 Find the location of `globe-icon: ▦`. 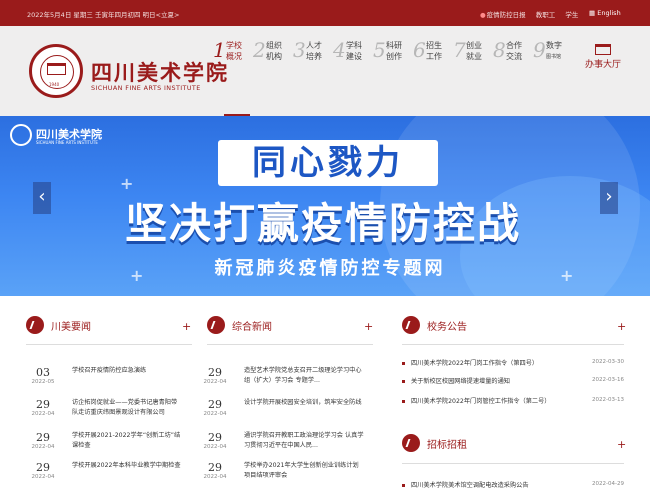

globe-icon: ▦ is located at coordinates (593, 13).